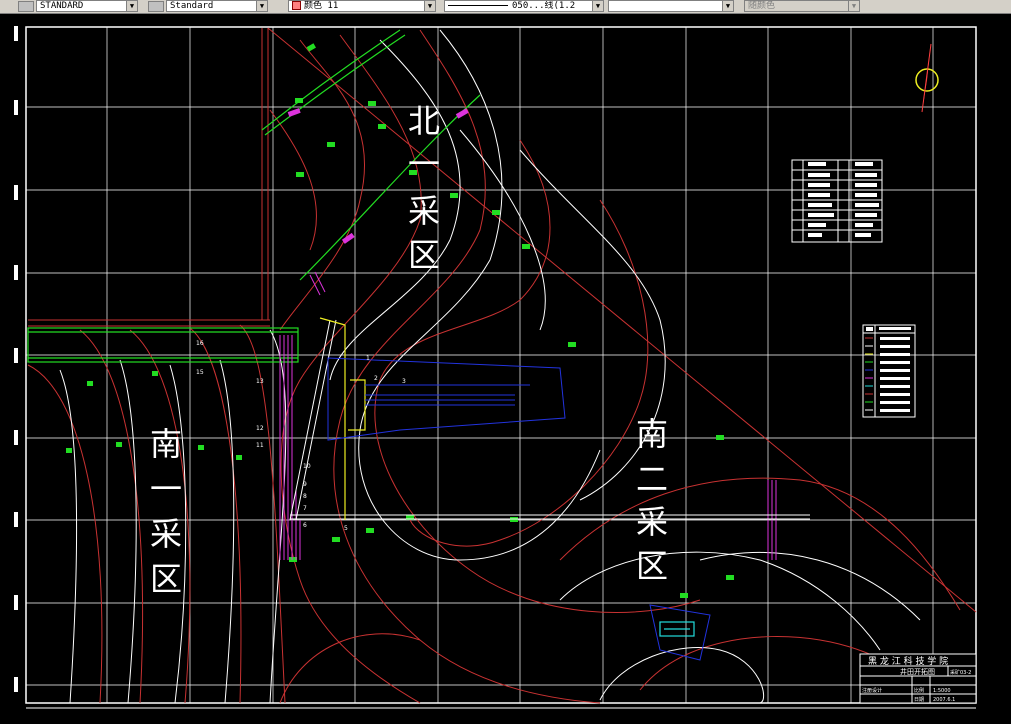  I want to click on text-style-dropdown: STANDARD ▼, so click(87, 6).